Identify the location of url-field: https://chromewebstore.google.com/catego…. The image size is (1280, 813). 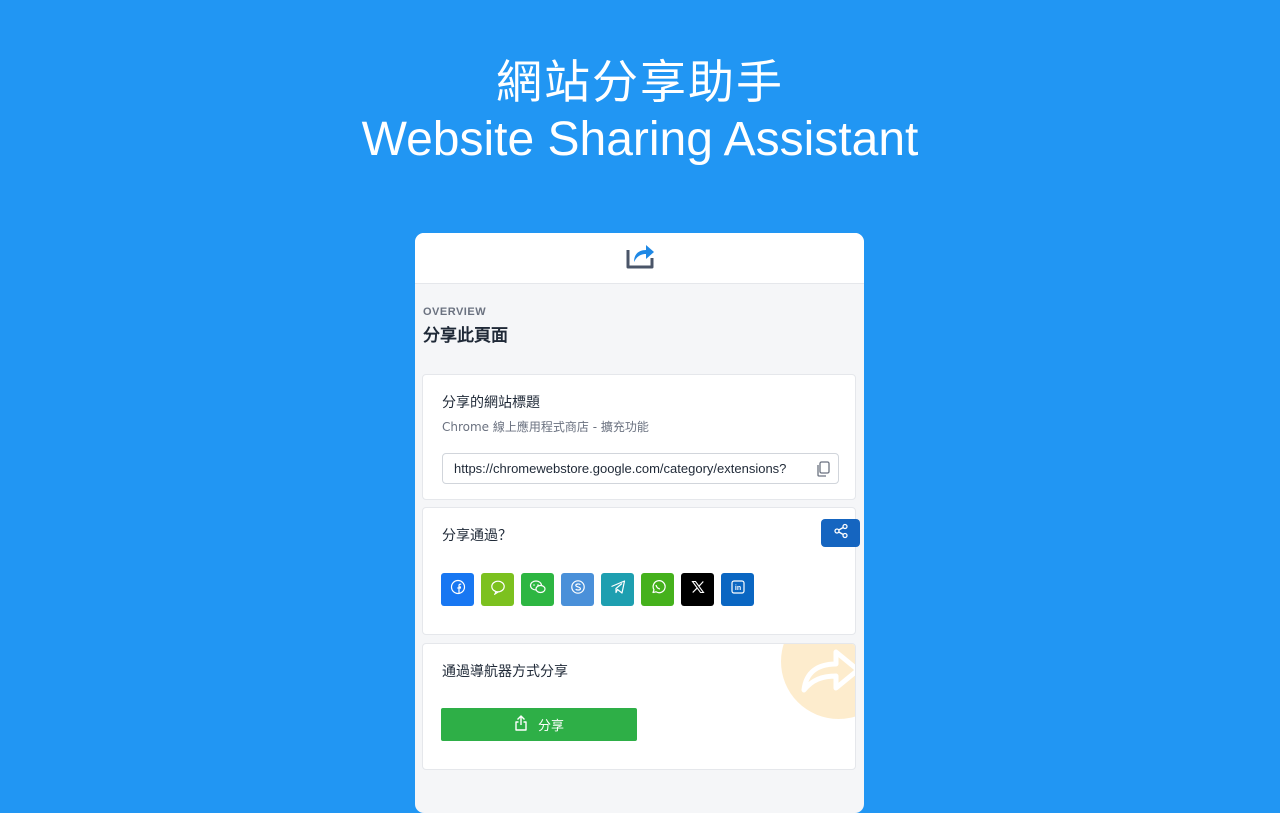
(640, 468).